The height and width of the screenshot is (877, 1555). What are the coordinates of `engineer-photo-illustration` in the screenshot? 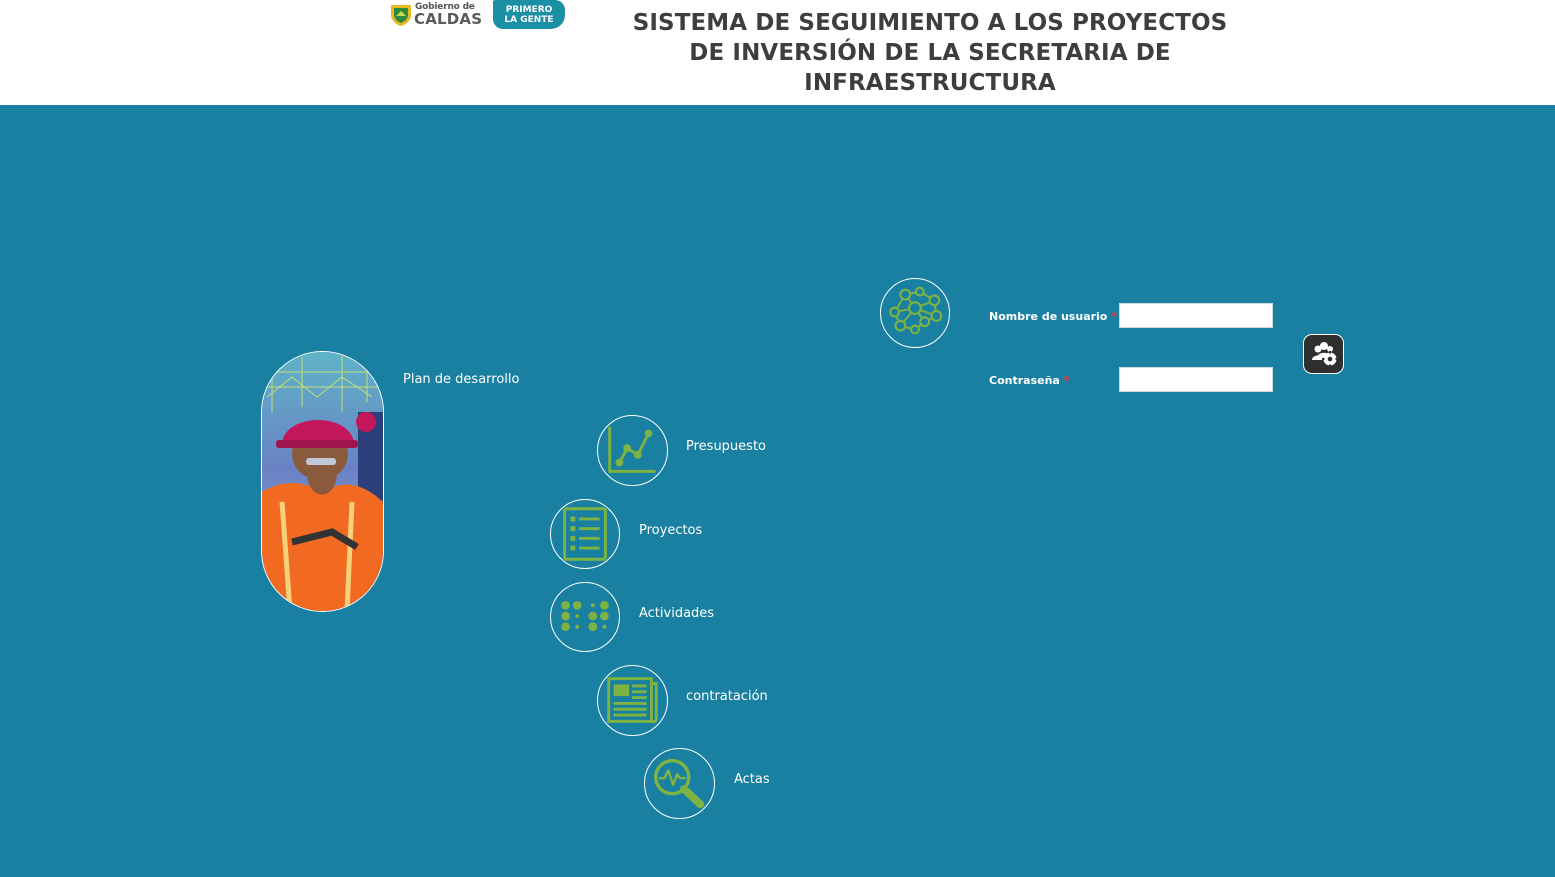 It's located at (322, 481).